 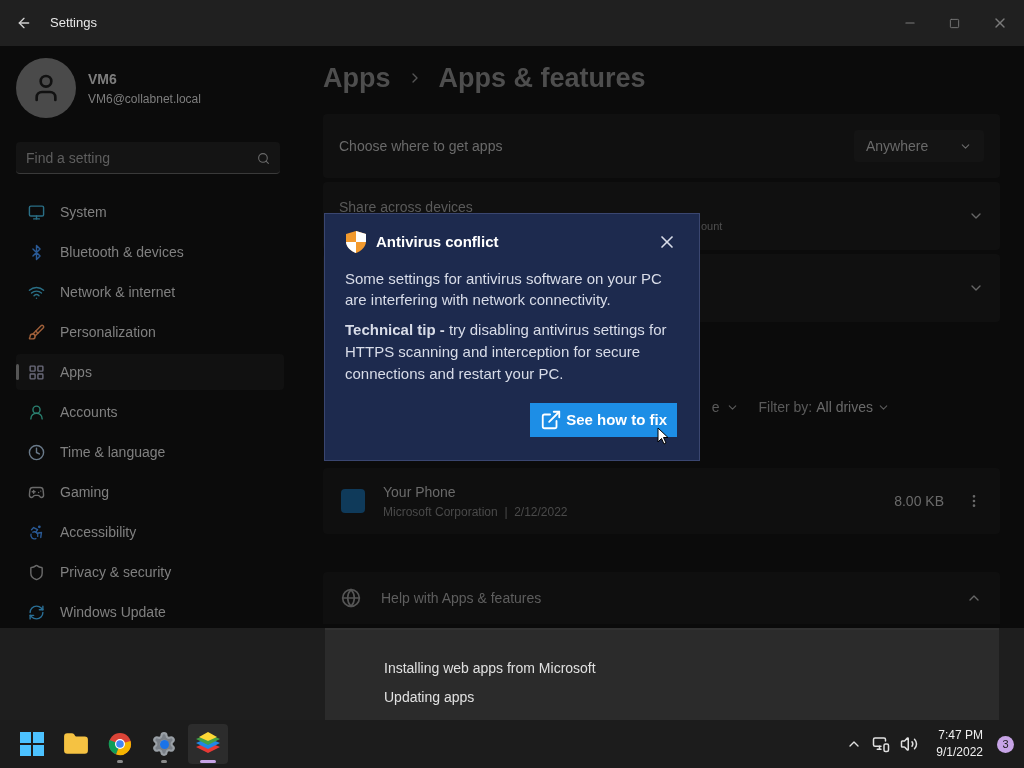 What do you see at coordinates (406, 208) in the screenshot?
I see `setting-label: Share across devices` at bounding box center [406, 208].